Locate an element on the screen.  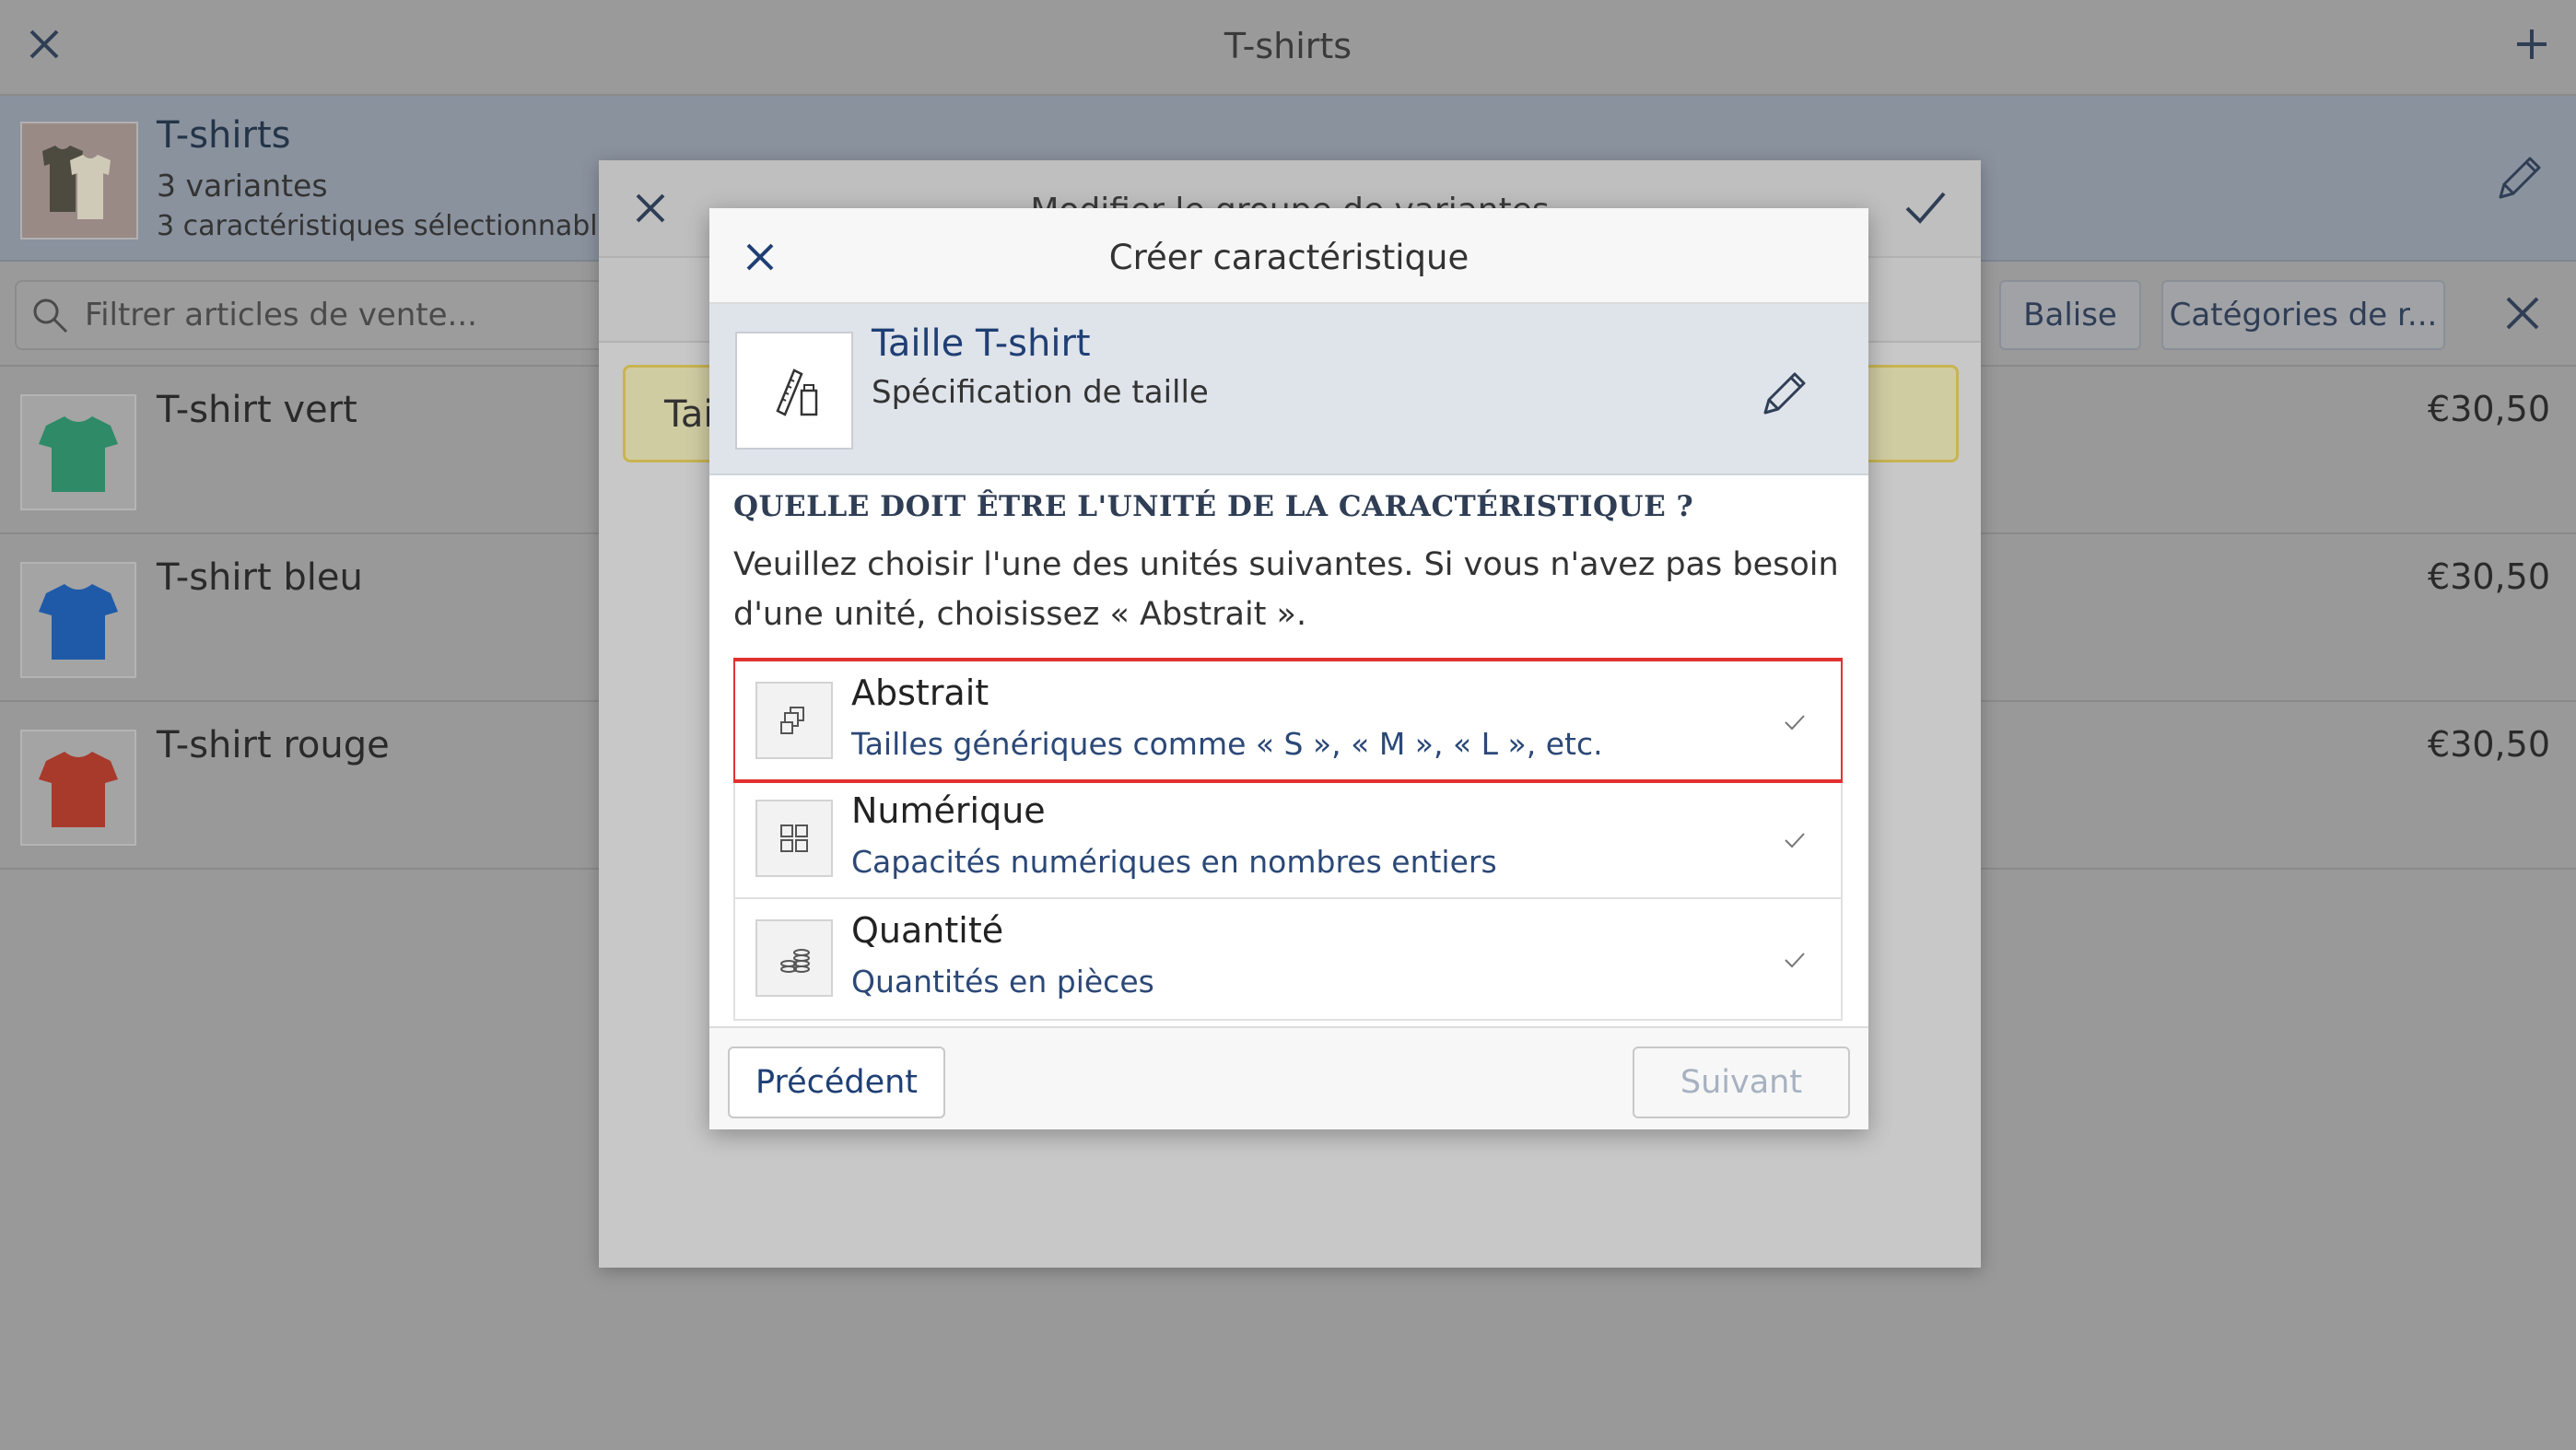
size-spec-icon is located at coordinates (797, 392).